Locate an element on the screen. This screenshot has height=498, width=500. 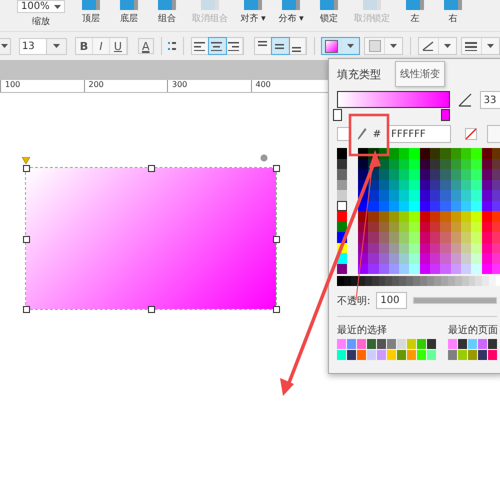
text-style-button: I is located at coordinates (101, 46).